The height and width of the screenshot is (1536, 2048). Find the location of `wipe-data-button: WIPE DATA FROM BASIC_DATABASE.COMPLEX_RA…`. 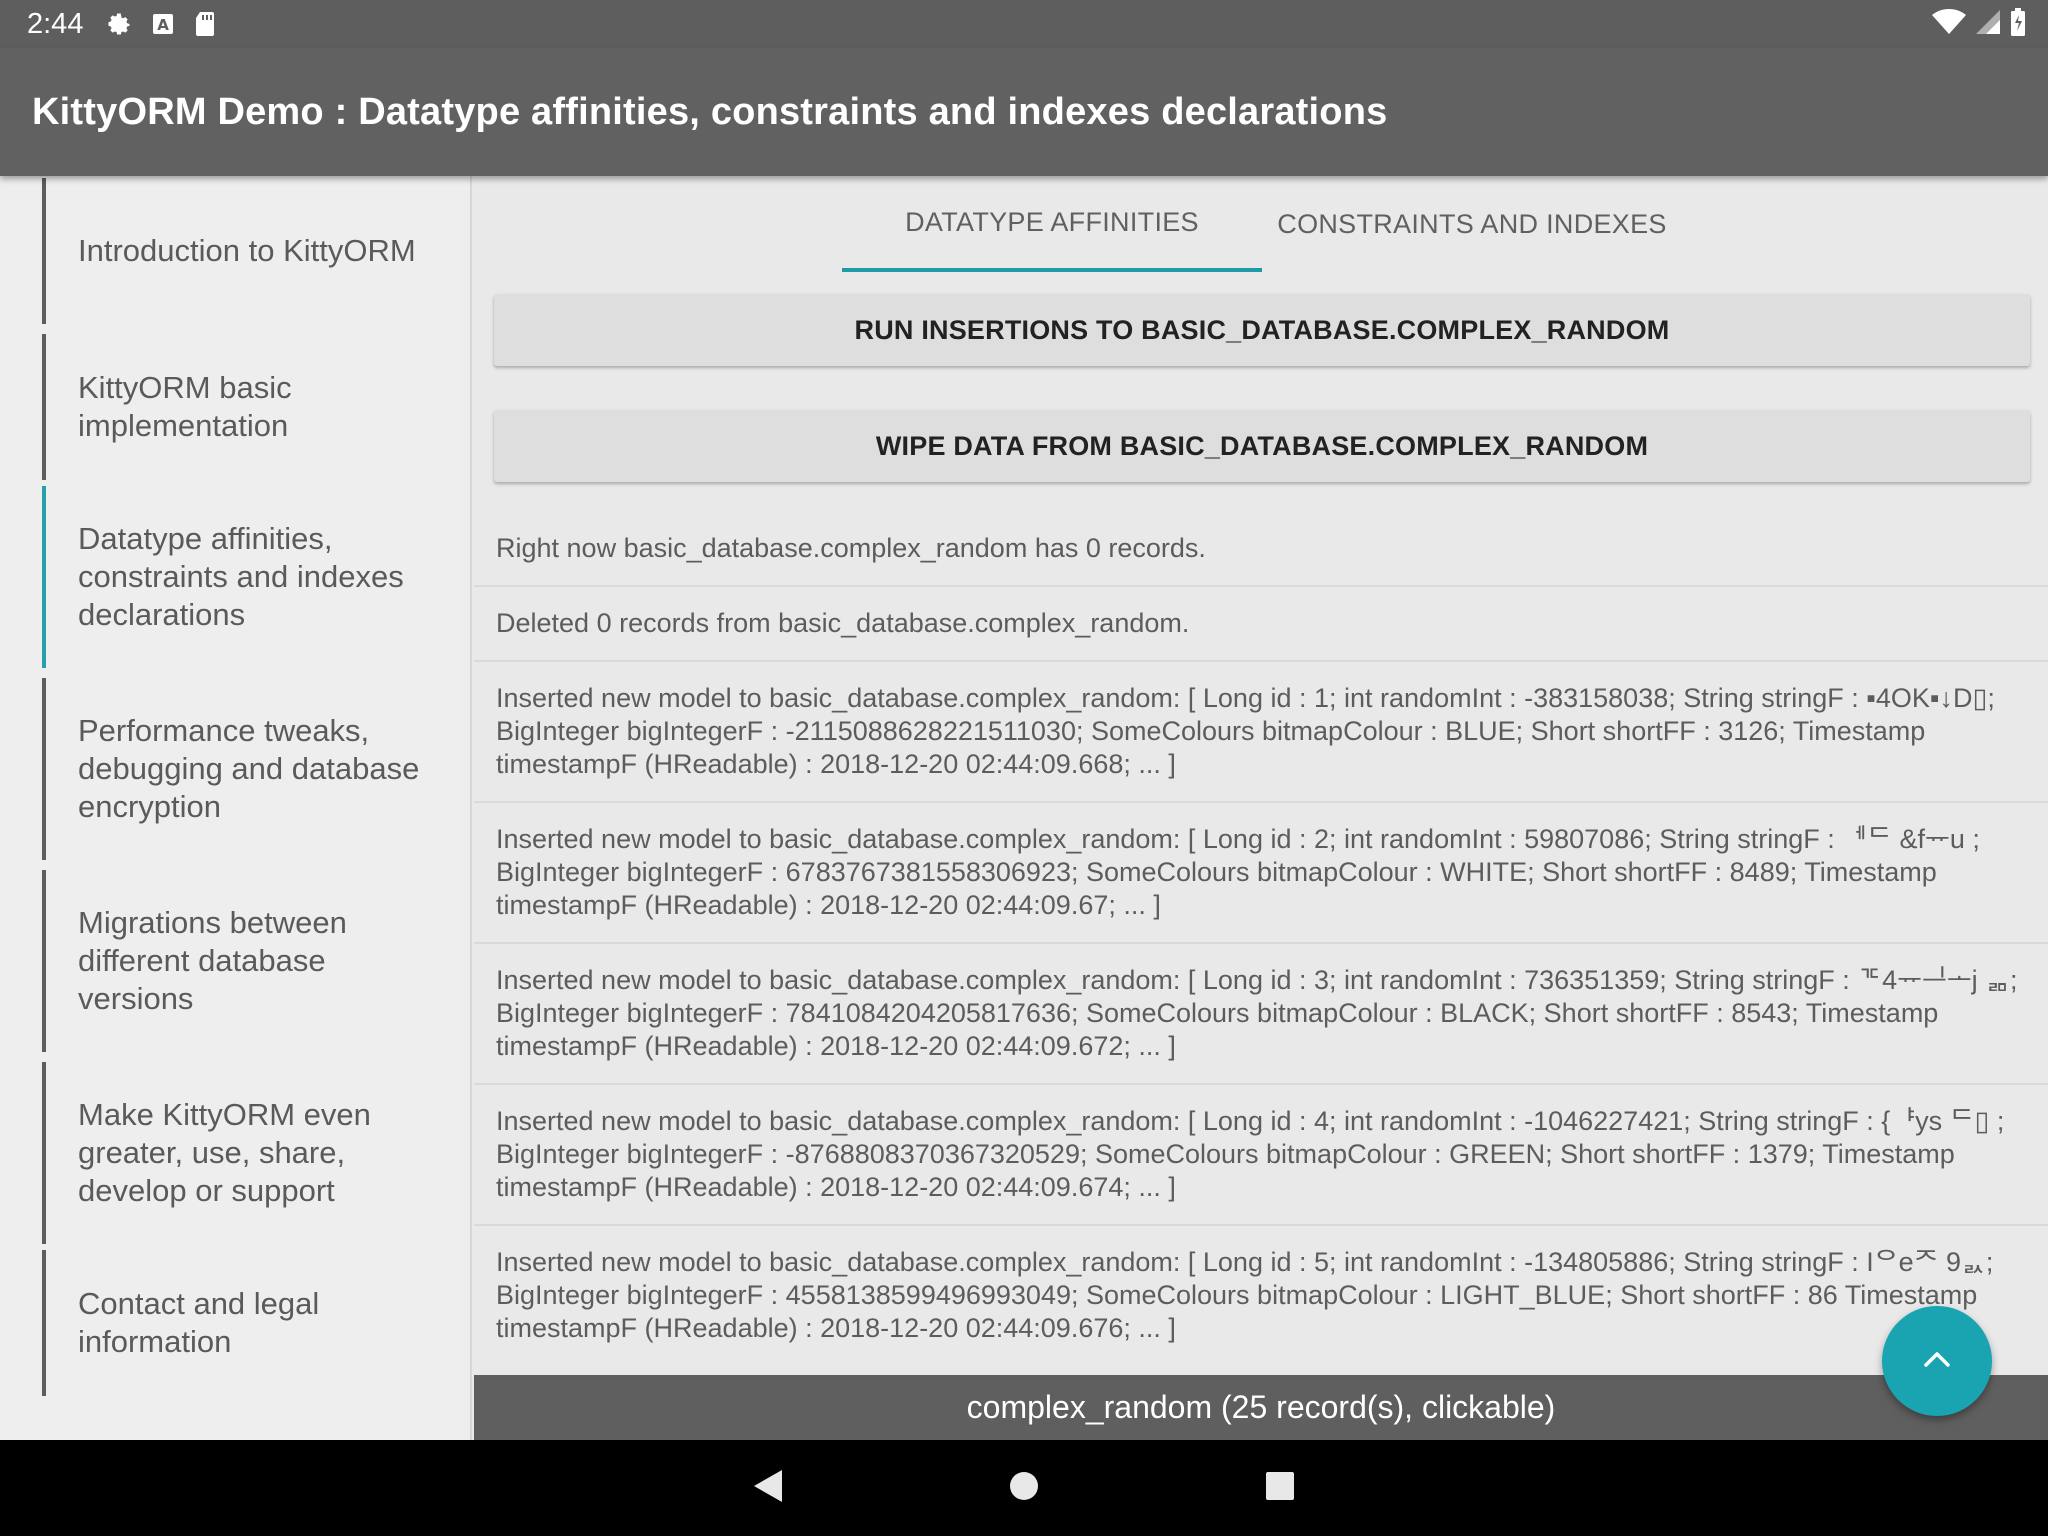

wipe-data-button: WIPE DATA FROM BASIC_DATABASE.COMPLEX_RA… is located at coordinates (1262, 446).